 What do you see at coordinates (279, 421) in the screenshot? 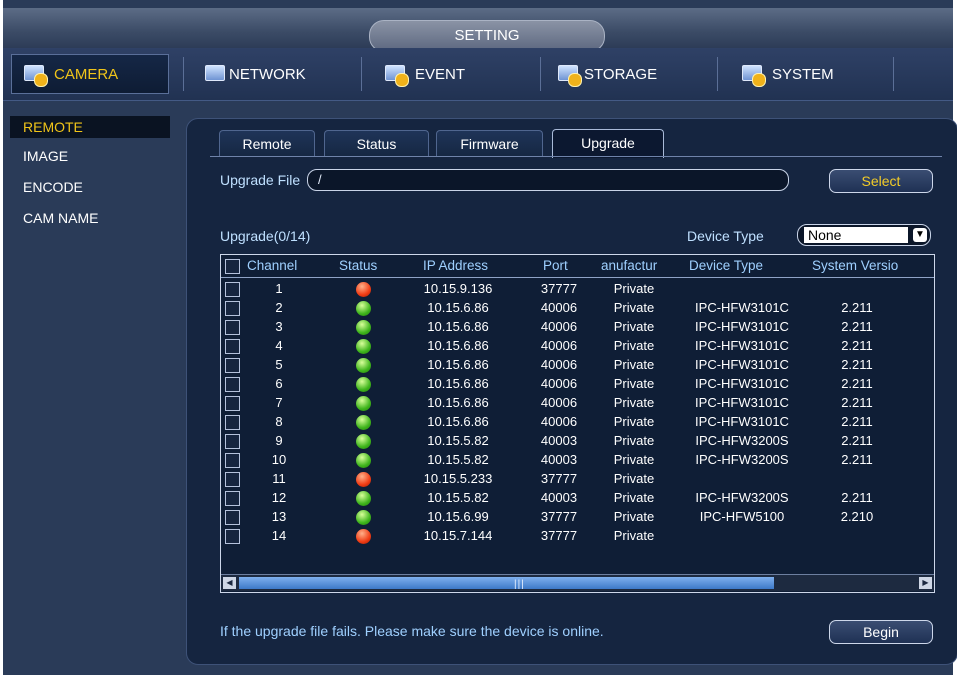
I see `cell-channel: 8` at bounding box center [279, 421].